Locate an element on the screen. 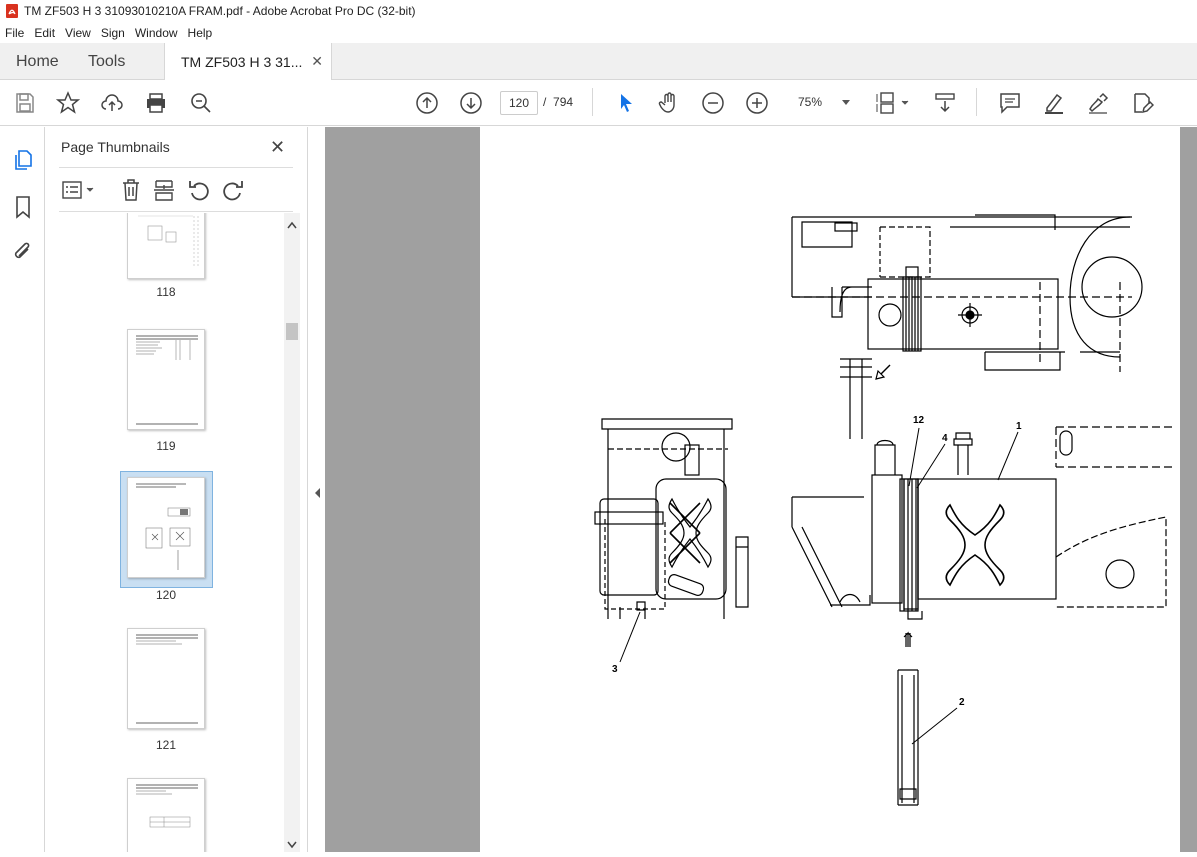 The height and width of the screenshot is (857, 1197). page-fit-icon is located at coordinates (894, 103).